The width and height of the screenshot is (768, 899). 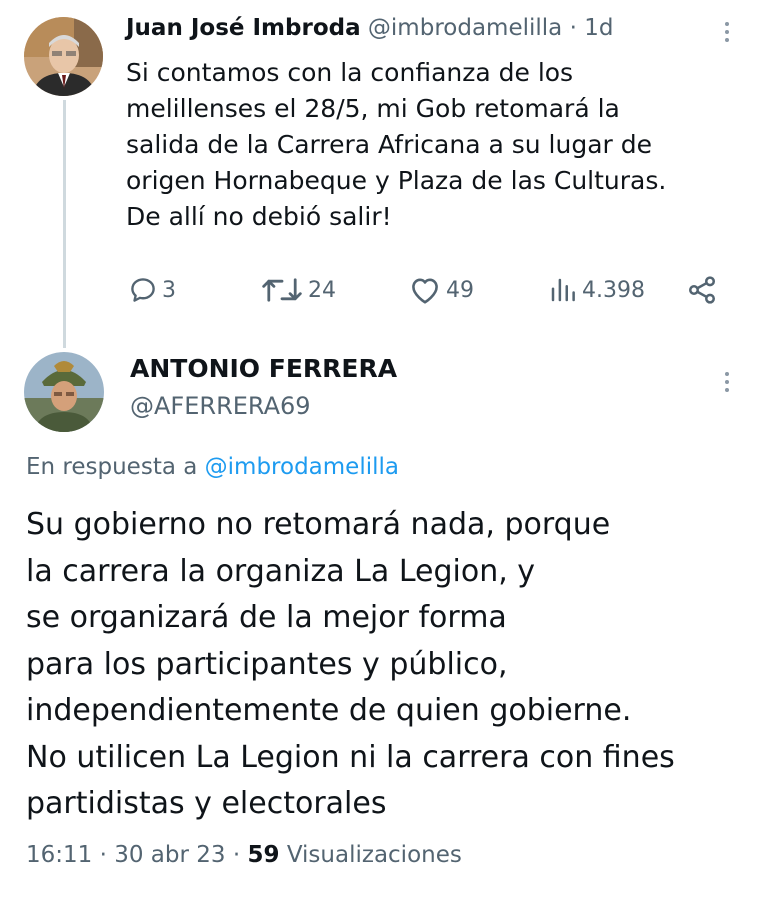 I want to click on reply-count: 3, so click(x=169, y=290).